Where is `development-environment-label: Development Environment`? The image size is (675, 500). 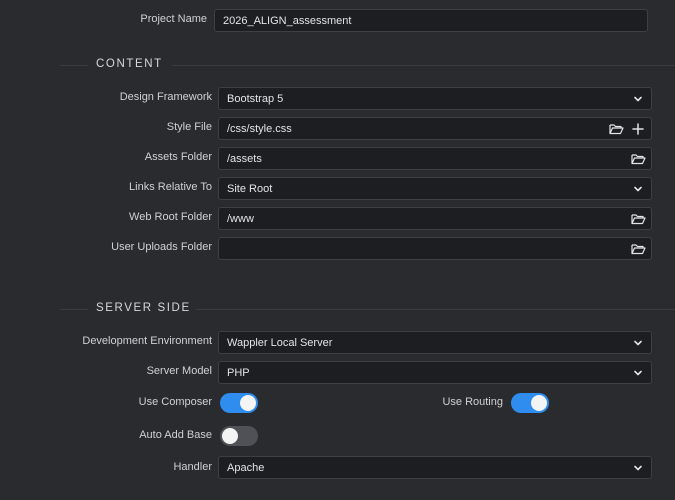
development-environment-label: Development Environment is located at coordinates (147, 341).